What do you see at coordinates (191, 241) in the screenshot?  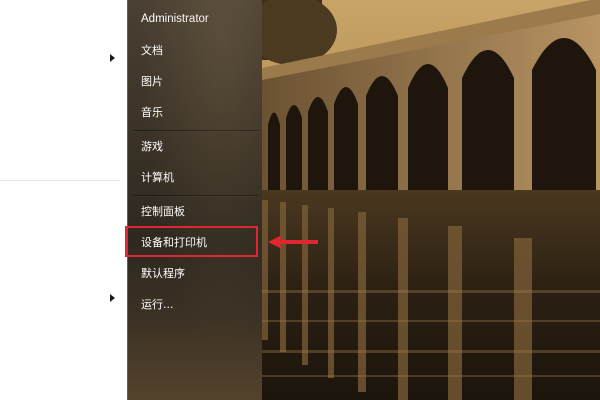 I see `highlight-box` at bounding box center [191, 241].